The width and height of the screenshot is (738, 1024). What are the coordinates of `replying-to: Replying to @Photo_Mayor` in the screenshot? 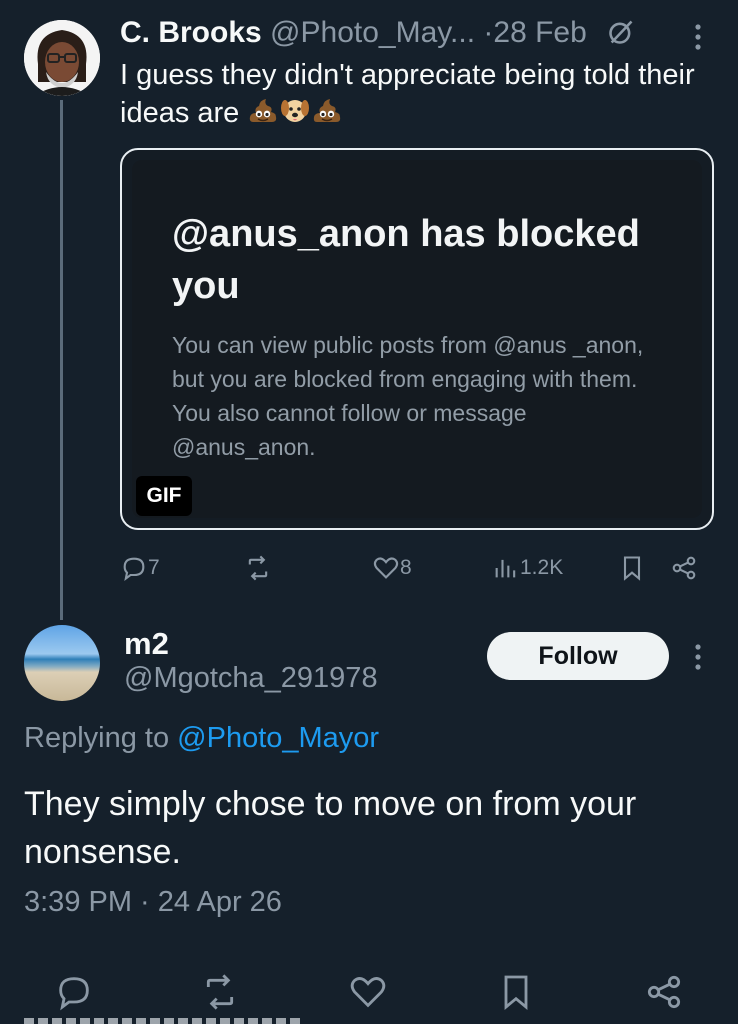 It's located at (201, 738).